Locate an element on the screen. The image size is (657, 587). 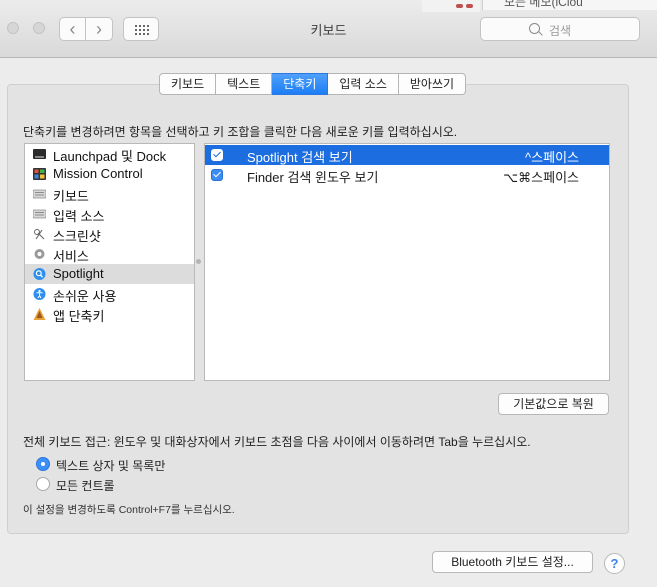
mission-control-icon is located at coordinates (39, 174).